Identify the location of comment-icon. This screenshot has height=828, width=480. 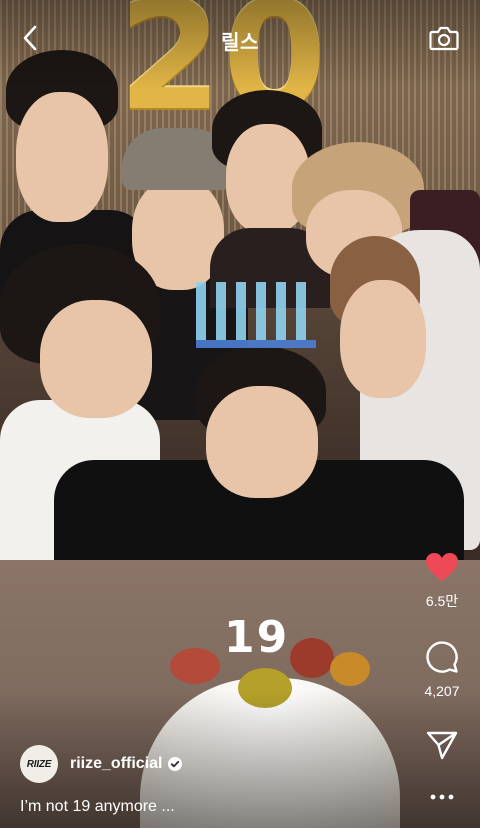
(442, 657).